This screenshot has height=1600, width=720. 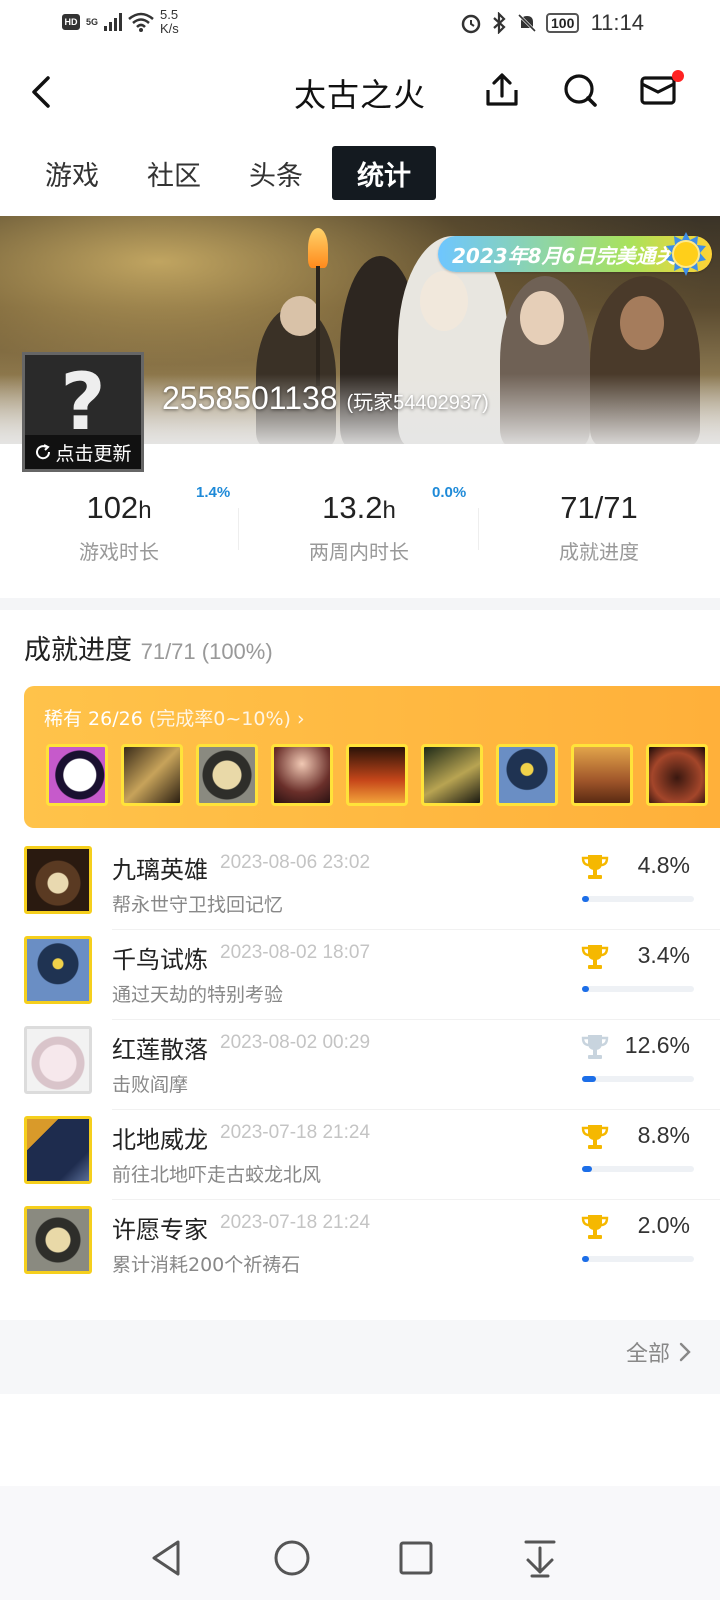 What do you see at coordinates (83, 452) in the screenshot?
I see `refresh-button: 点击更新` at bounding box center [83, 452].